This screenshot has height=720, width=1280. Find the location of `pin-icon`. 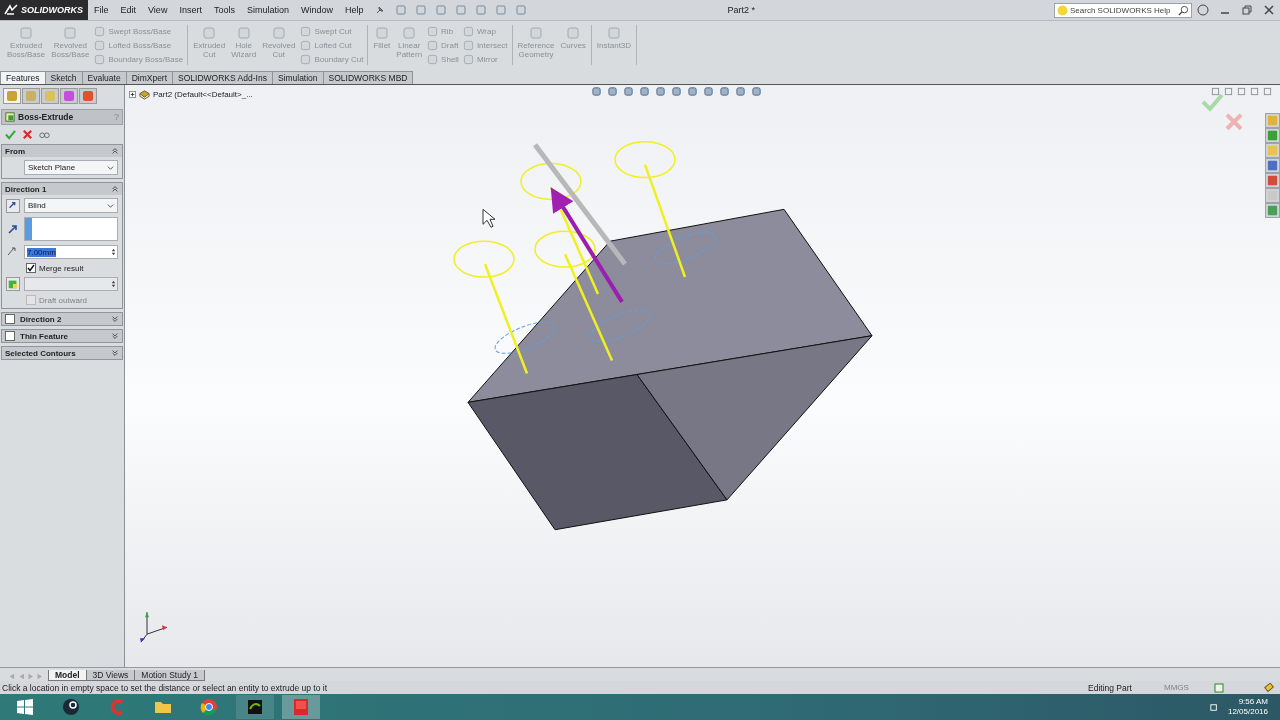

pin-icon is located at coordinates (380, 10).